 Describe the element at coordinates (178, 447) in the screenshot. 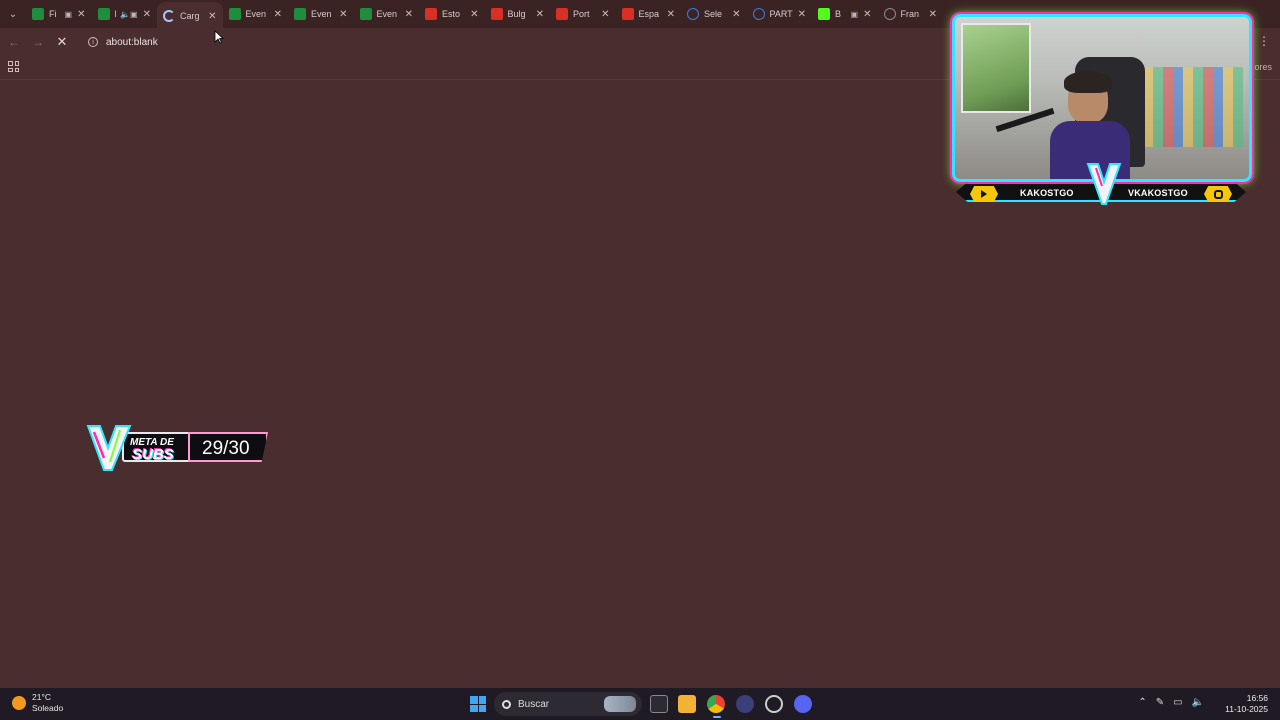

I see `subs-goal-widget: META DE SUBS 29/30` at that location.